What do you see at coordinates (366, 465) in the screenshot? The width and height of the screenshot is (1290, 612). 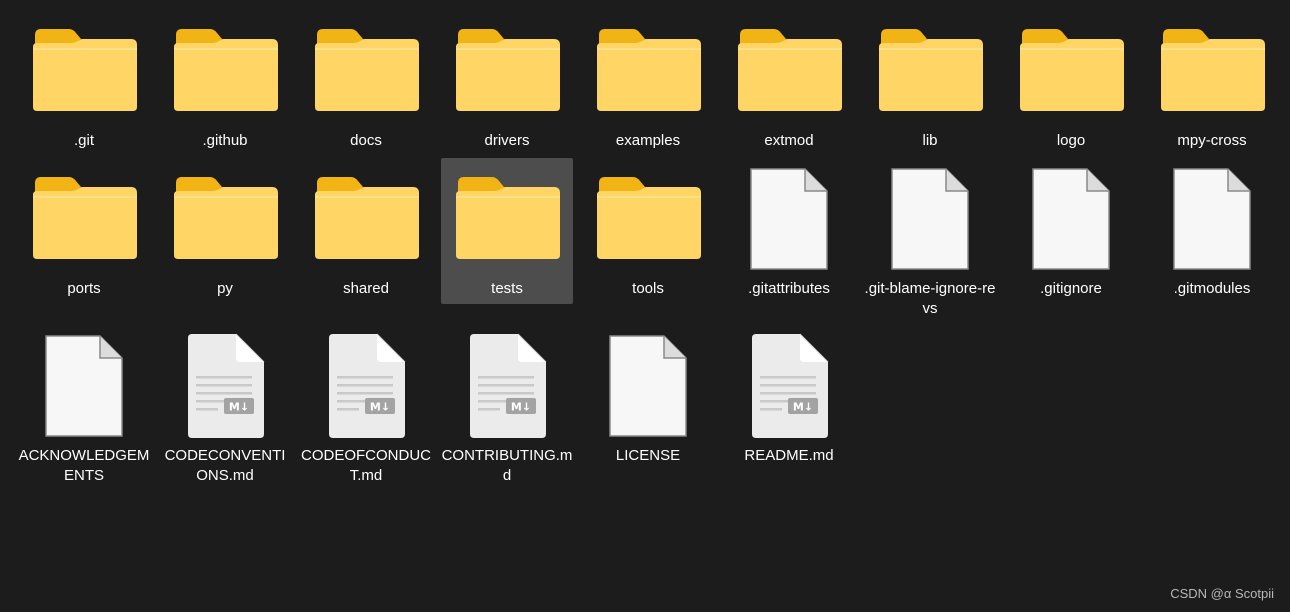 I see `item-name: CODEOFCONDUCT.md` at bounding box center [366, 465].